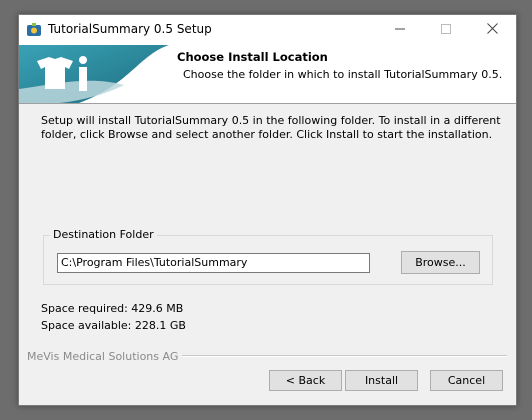  What do you see at coordinates (252, 57) in the screenshot?
I see `page-title: Choose Install Location` at bounding box center [252, 57].